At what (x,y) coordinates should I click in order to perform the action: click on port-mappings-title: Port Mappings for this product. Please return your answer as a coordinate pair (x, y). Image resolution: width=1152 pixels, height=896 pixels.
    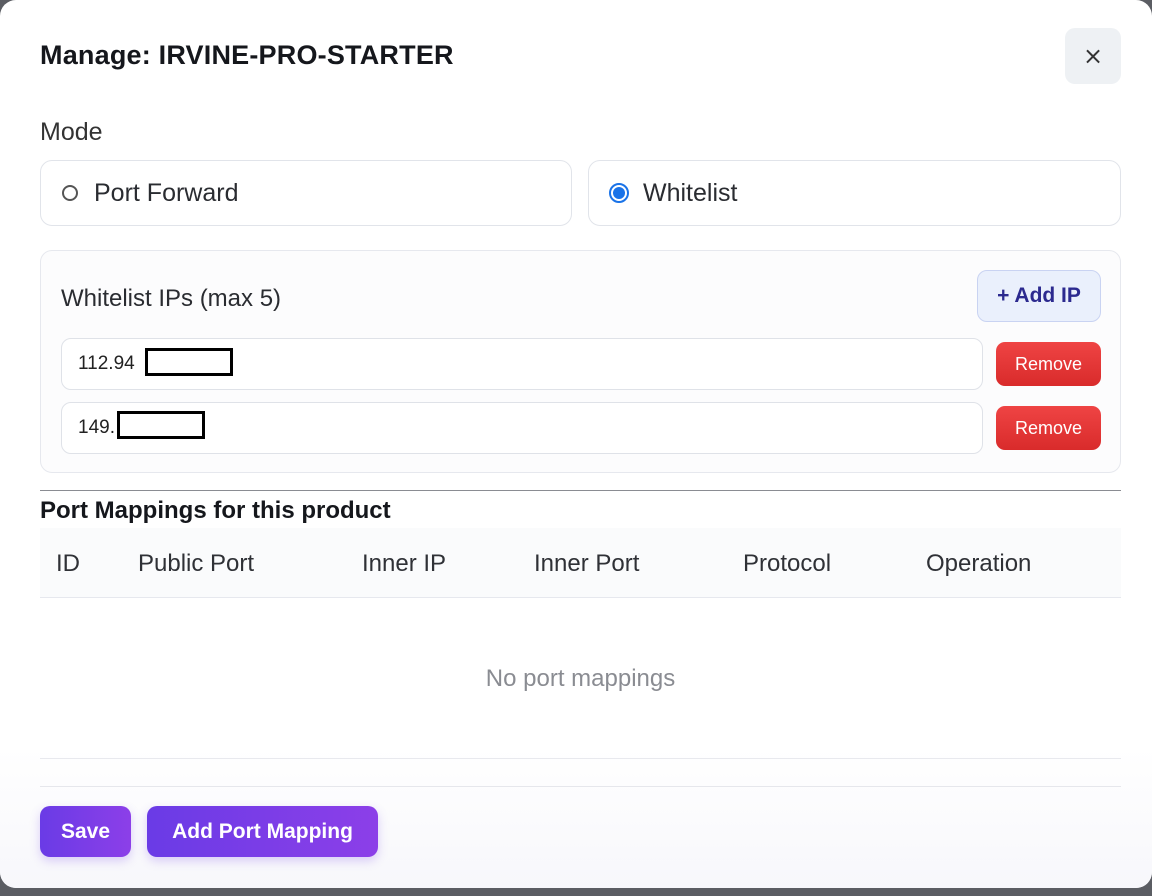
    Looking at the image, I should click on (215, 510).